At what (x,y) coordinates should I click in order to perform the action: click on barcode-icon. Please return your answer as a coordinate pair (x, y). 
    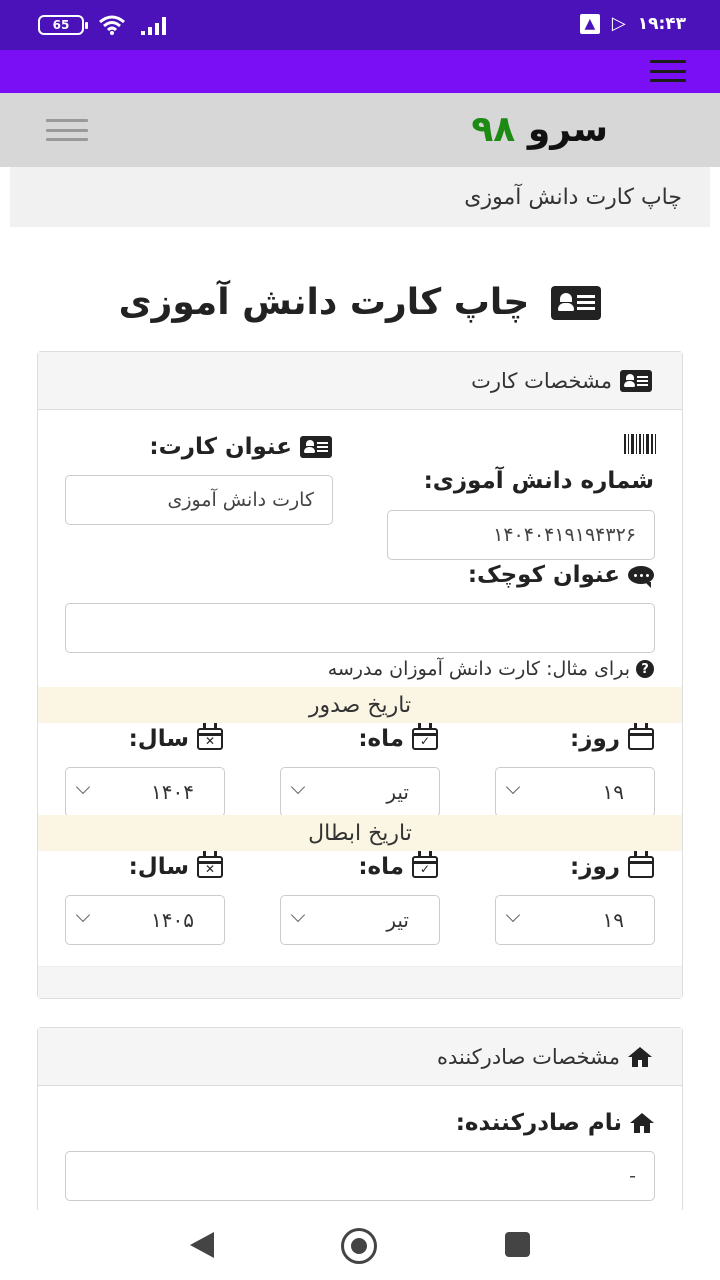
    Looking at the image, I should click on (640, 444).